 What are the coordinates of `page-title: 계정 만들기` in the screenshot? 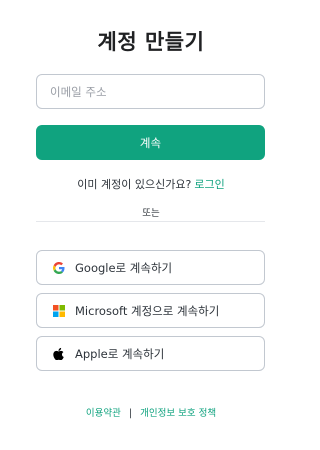 It's located at (151, 42).